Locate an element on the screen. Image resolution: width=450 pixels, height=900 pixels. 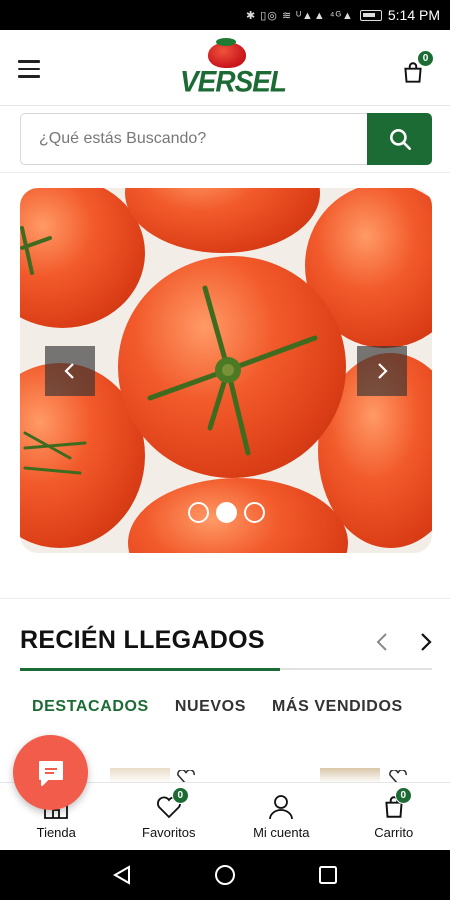
leaf-logo-icon is located at coordinates (226, 42).